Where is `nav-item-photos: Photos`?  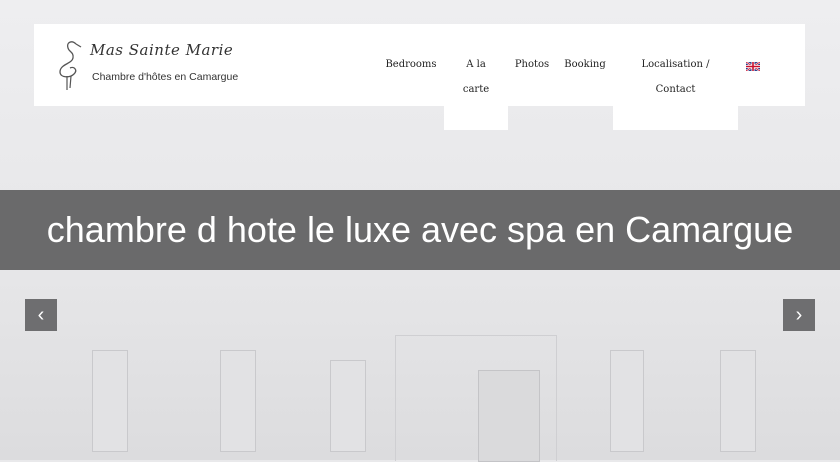 nav-item-photos: Photos is located at coordinates (532, 65).